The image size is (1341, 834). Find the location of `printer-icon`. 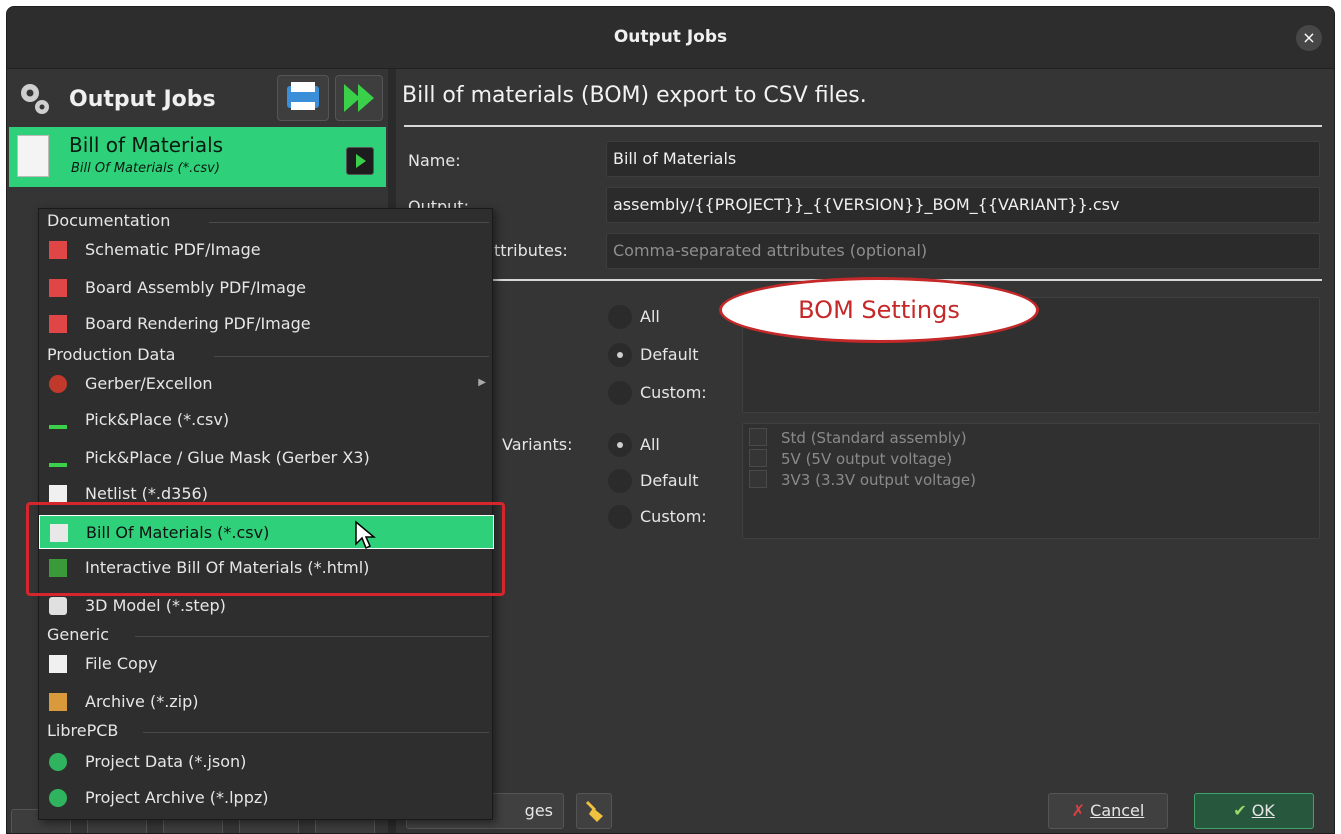

printer-icon is located at coordinates (303, 96).